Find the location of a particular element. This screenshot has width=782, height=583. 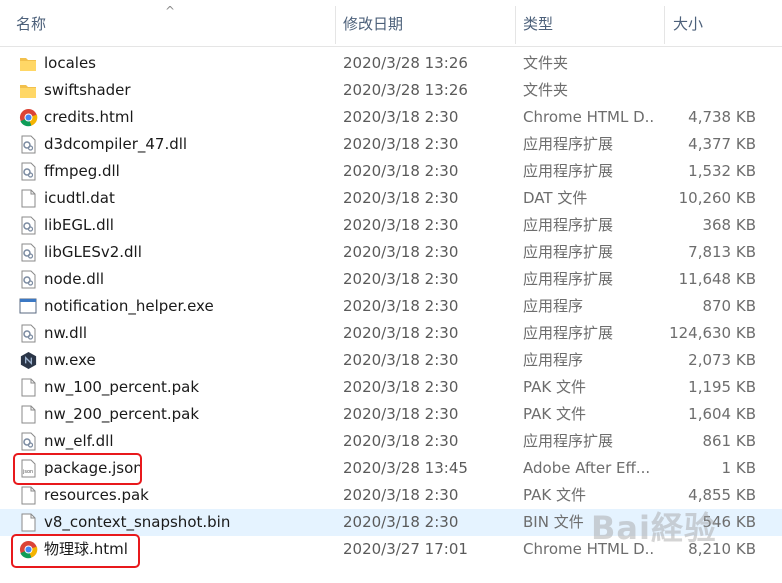

column-type-header: 类型 is located at coordinates (586, 23).